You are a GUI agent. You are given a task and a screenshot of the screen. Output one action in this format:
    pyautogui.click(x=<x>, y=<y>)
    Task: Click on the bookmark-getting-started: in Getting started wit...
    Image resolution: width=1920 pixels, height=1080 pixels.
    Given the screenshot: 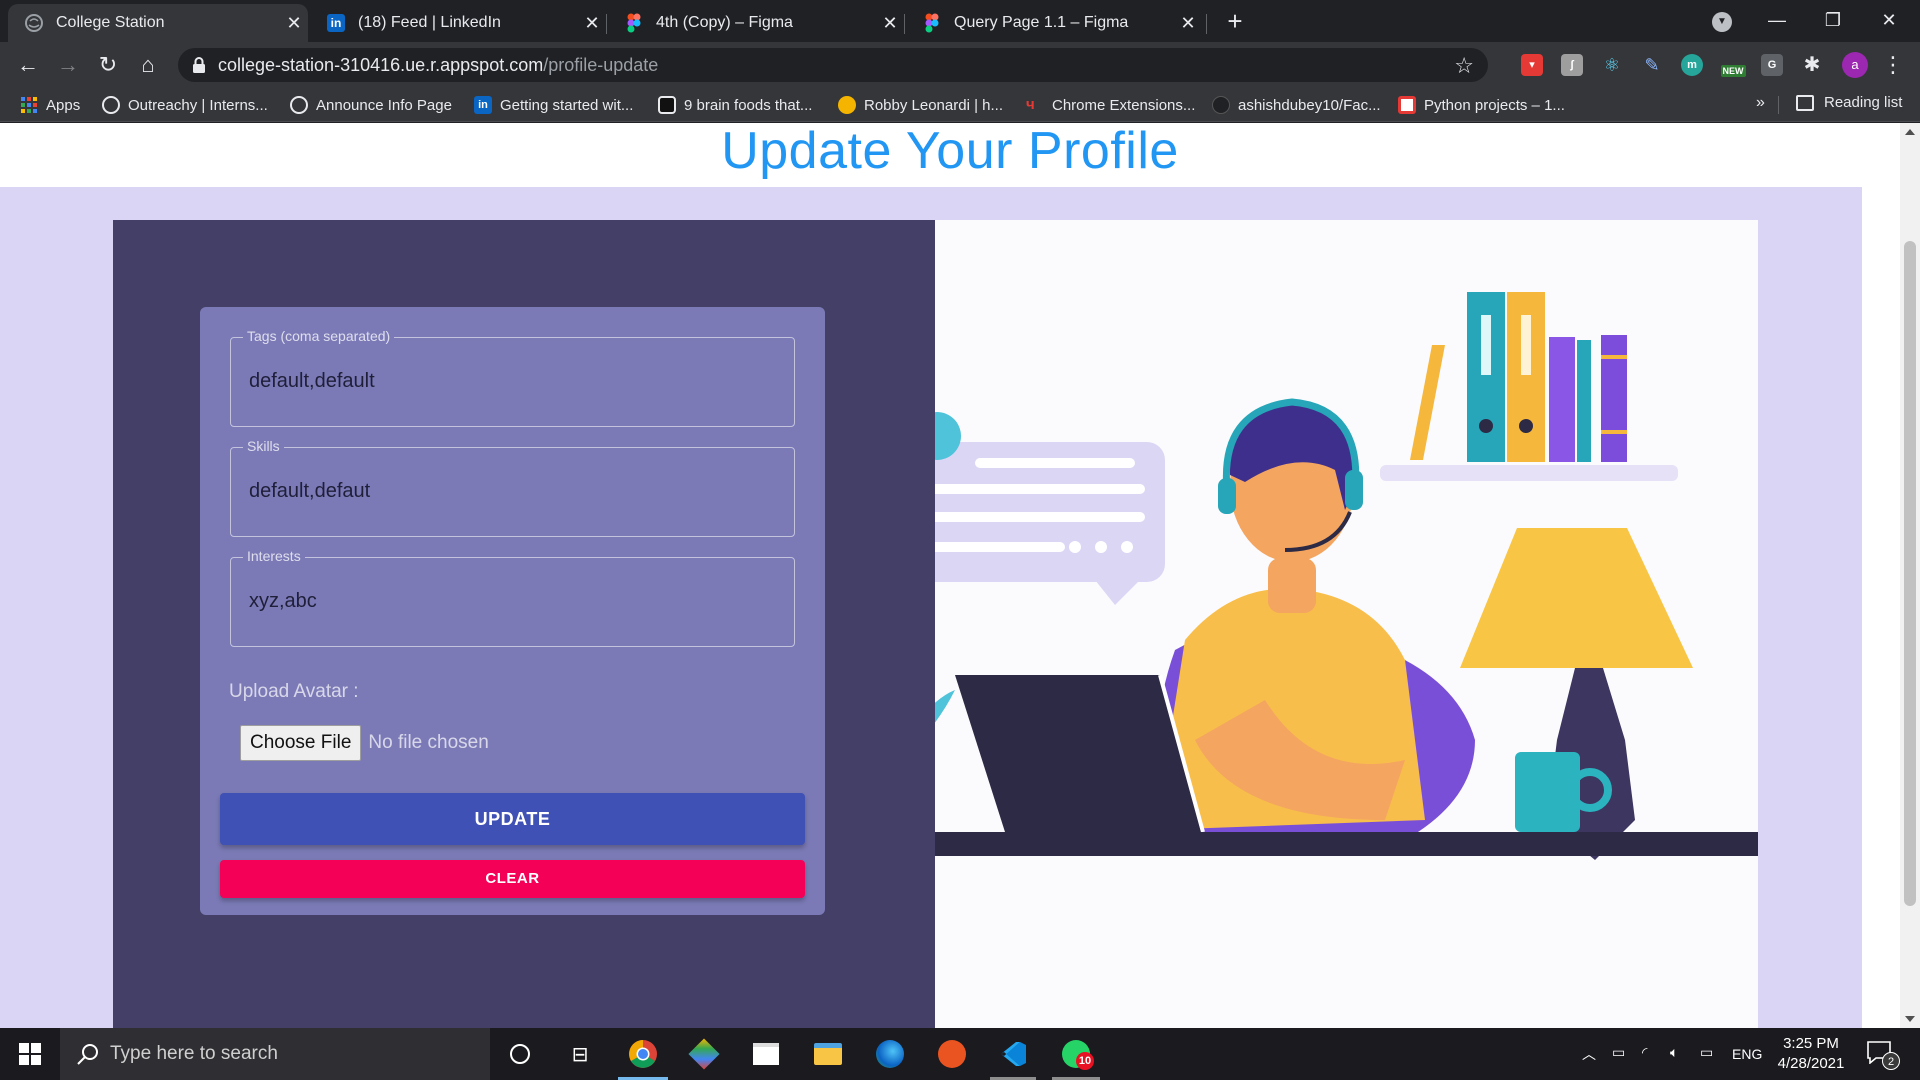 What is the action you would take?
    pyautogui.click(x=553, y=105)
    